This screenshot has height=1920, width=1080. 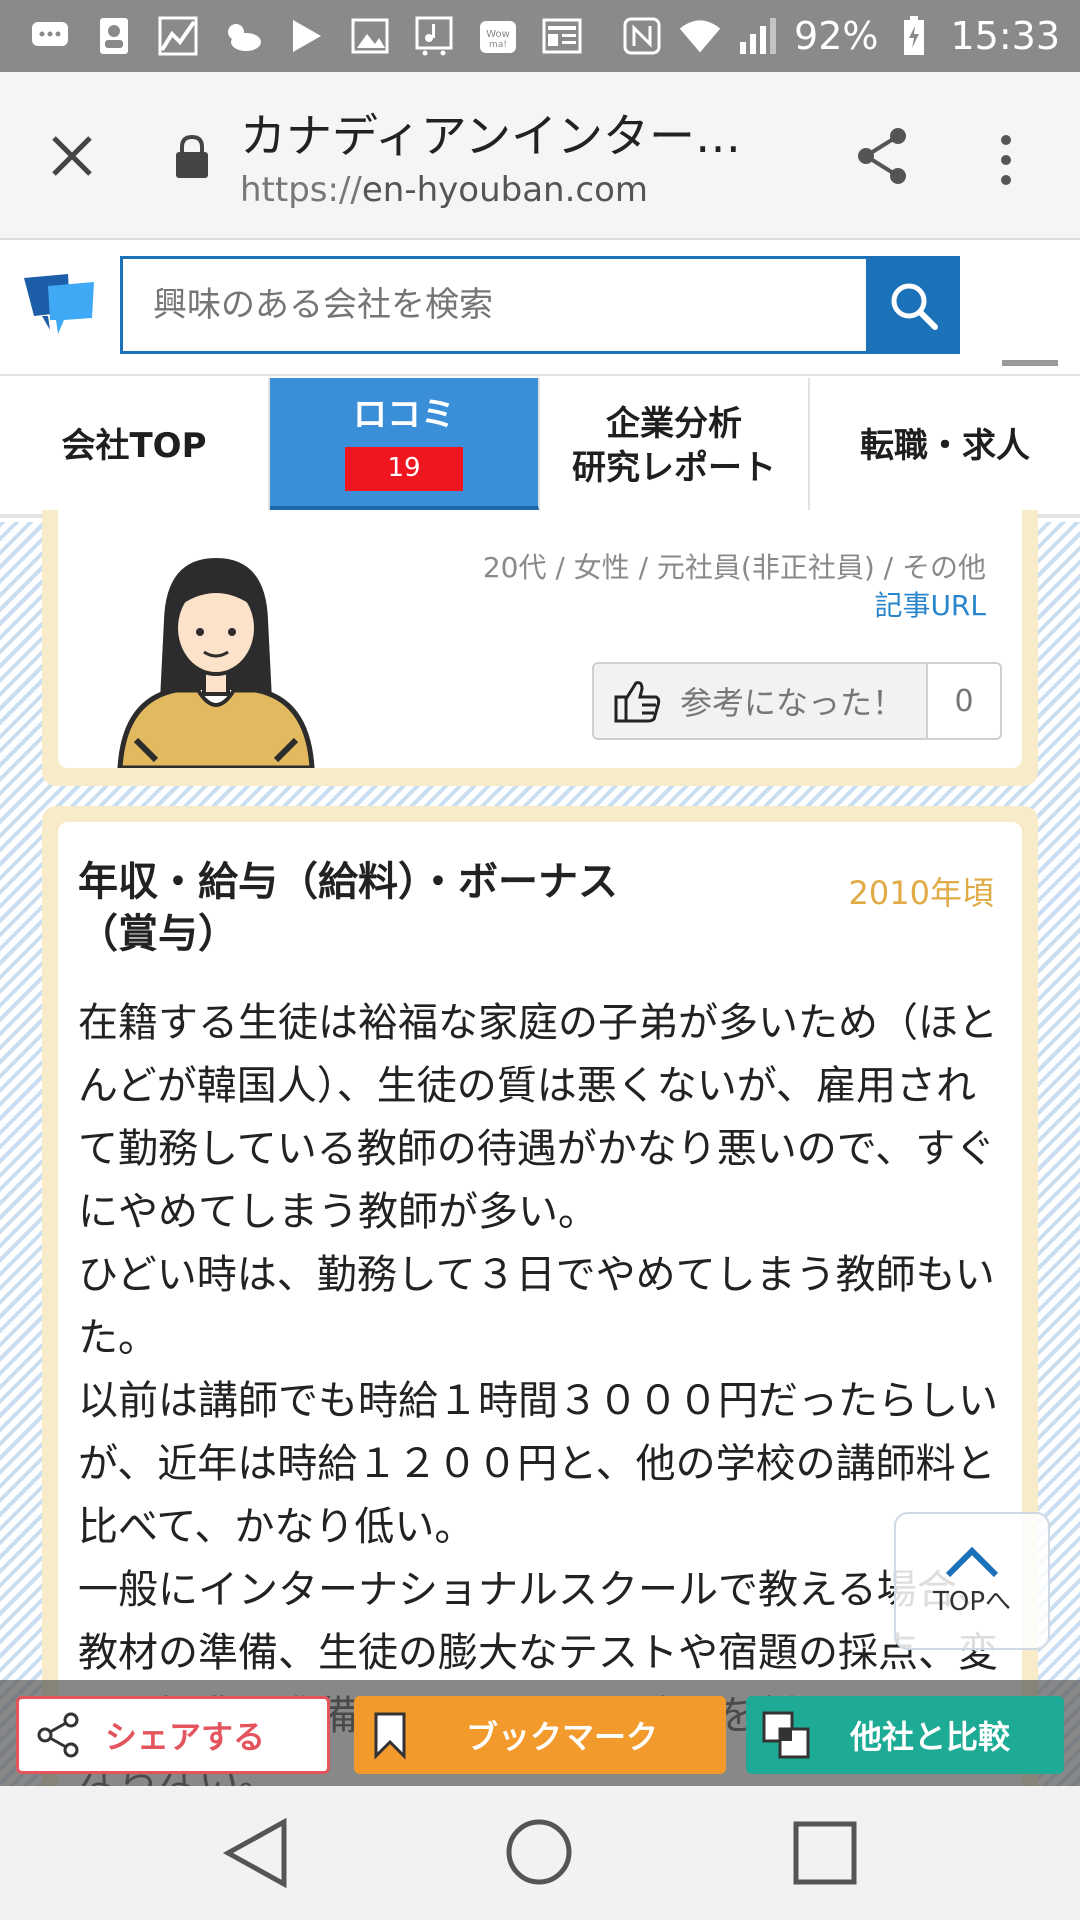 What do you see at coordinates (114, 36) in the screenshot?
I see `contact-icon` at bounding box center [114, 36].